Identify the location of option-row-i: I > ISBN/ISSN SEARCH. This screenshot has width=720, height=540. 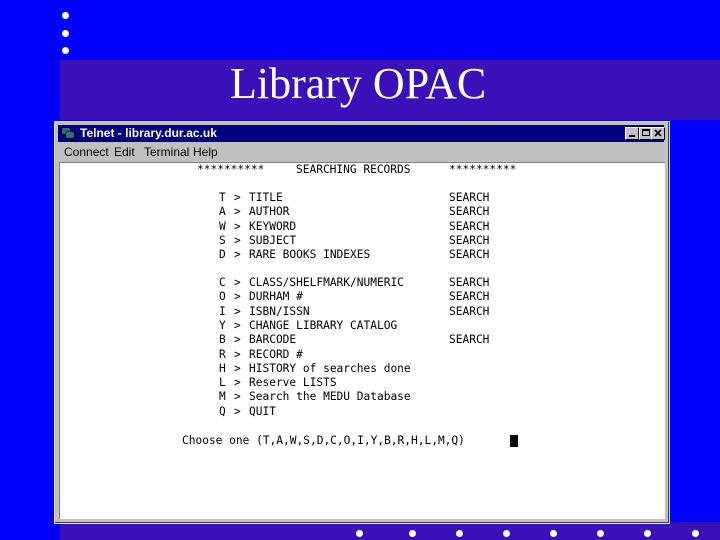
(360, 312).